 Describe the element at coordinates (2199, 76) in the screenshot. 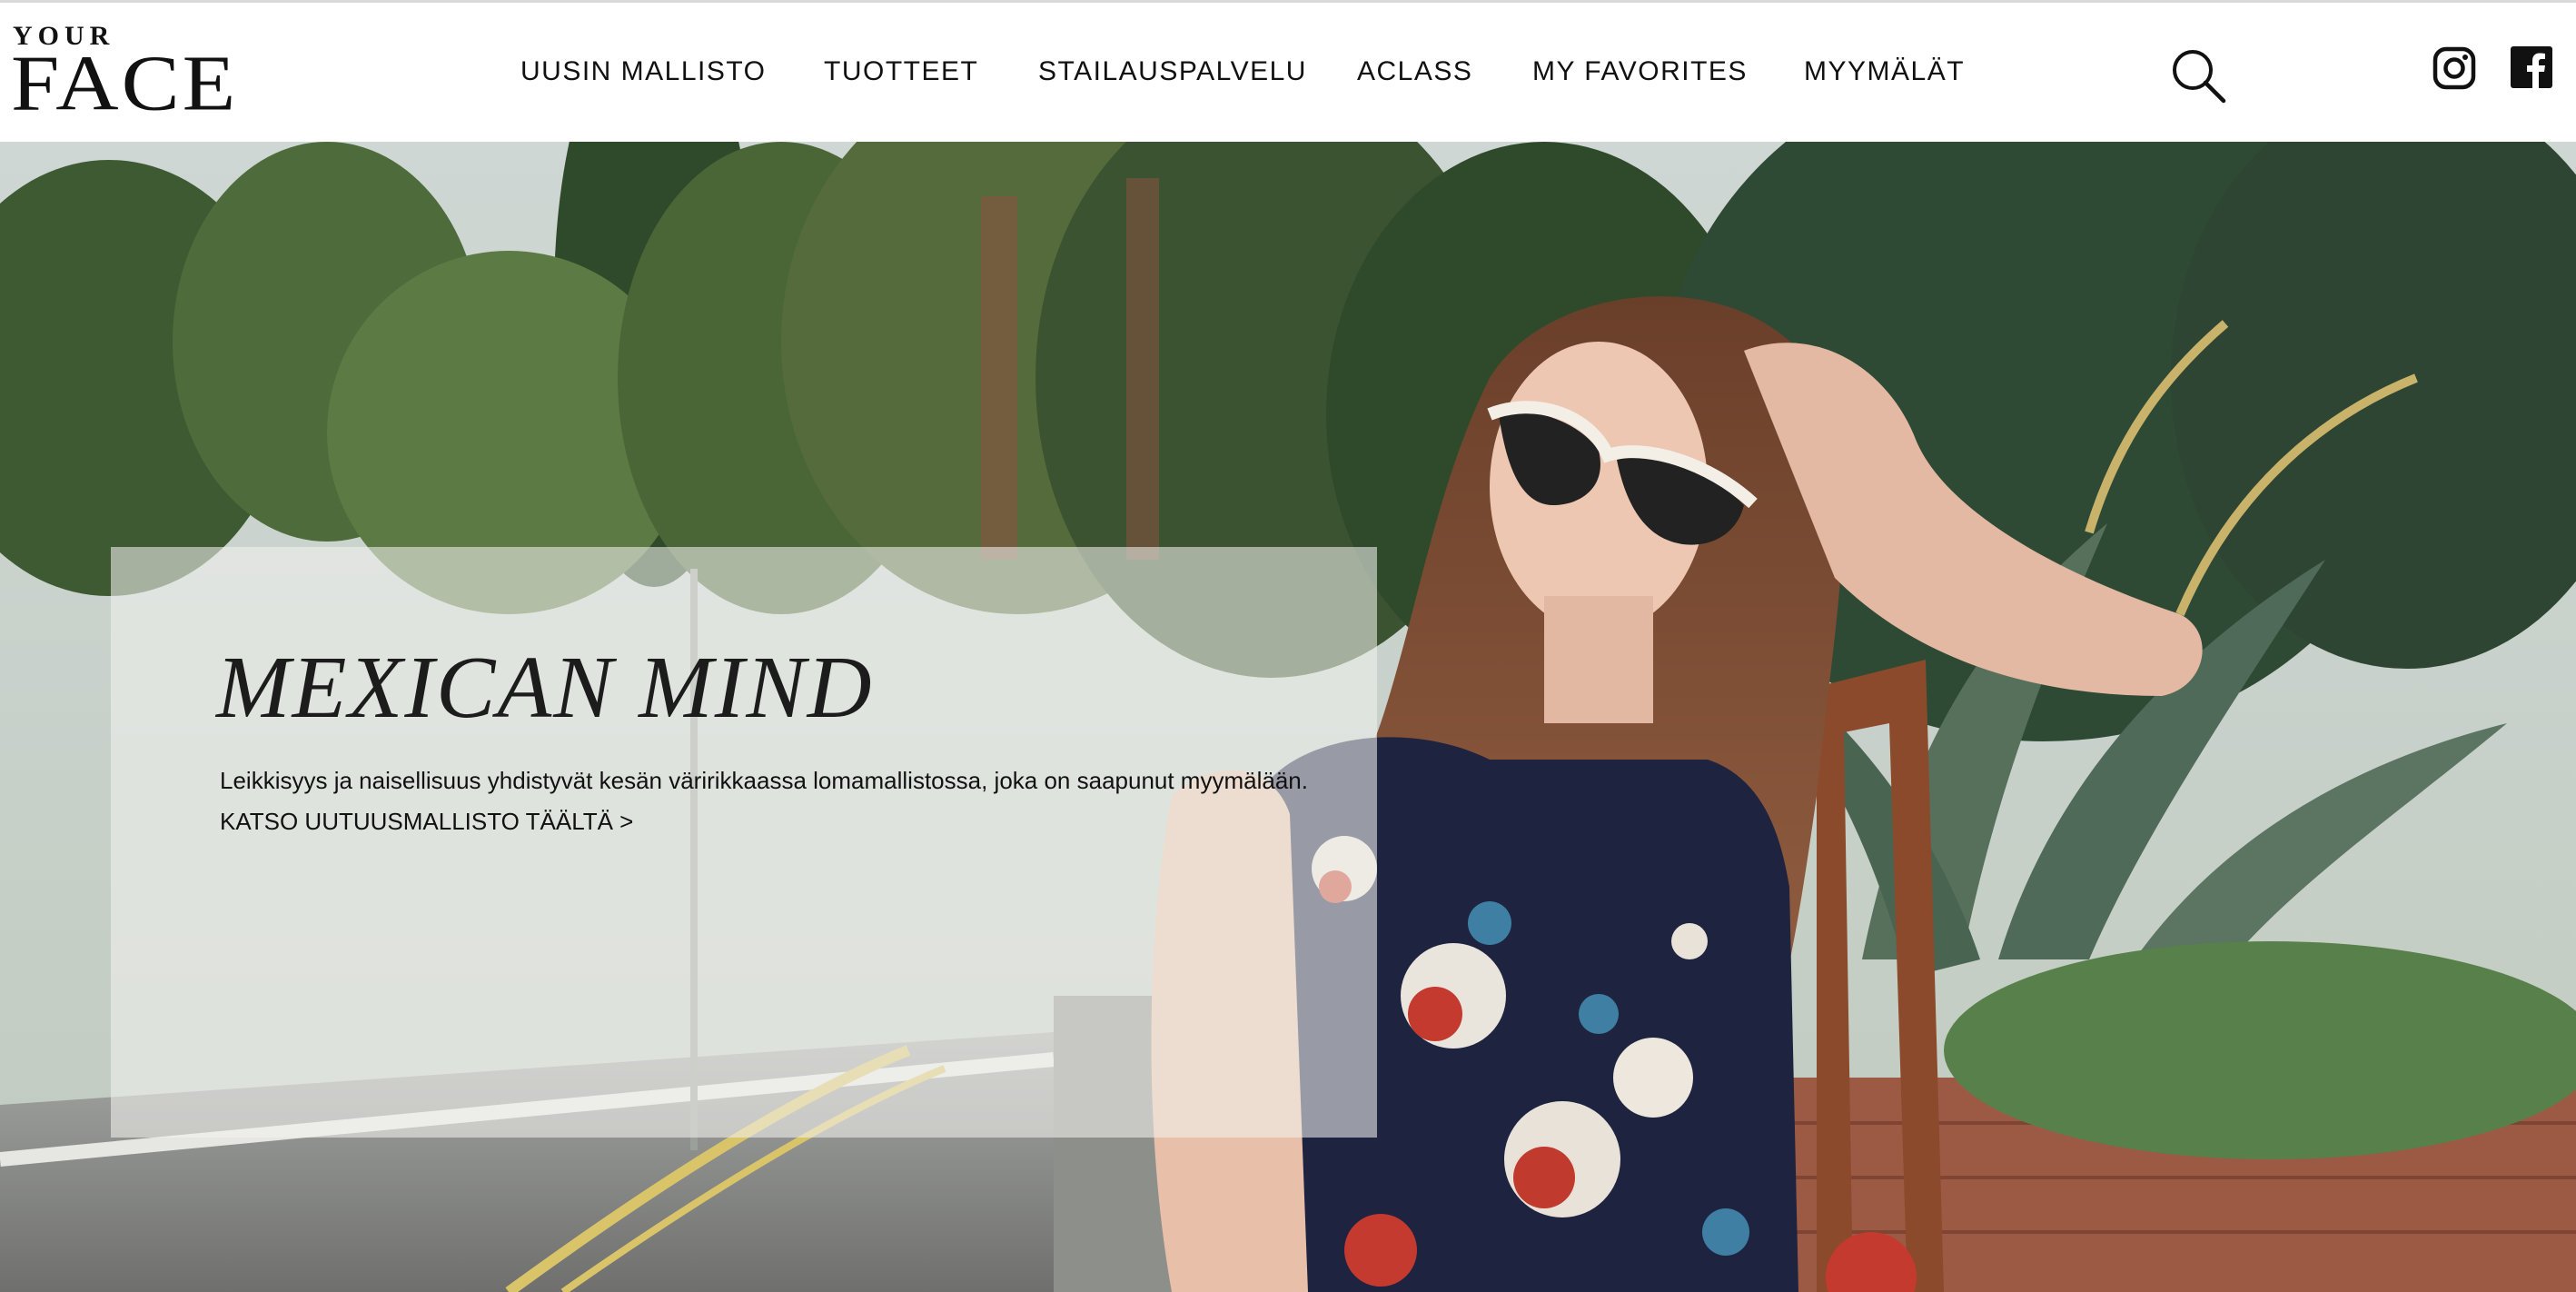

I see `search-icon` at that location.